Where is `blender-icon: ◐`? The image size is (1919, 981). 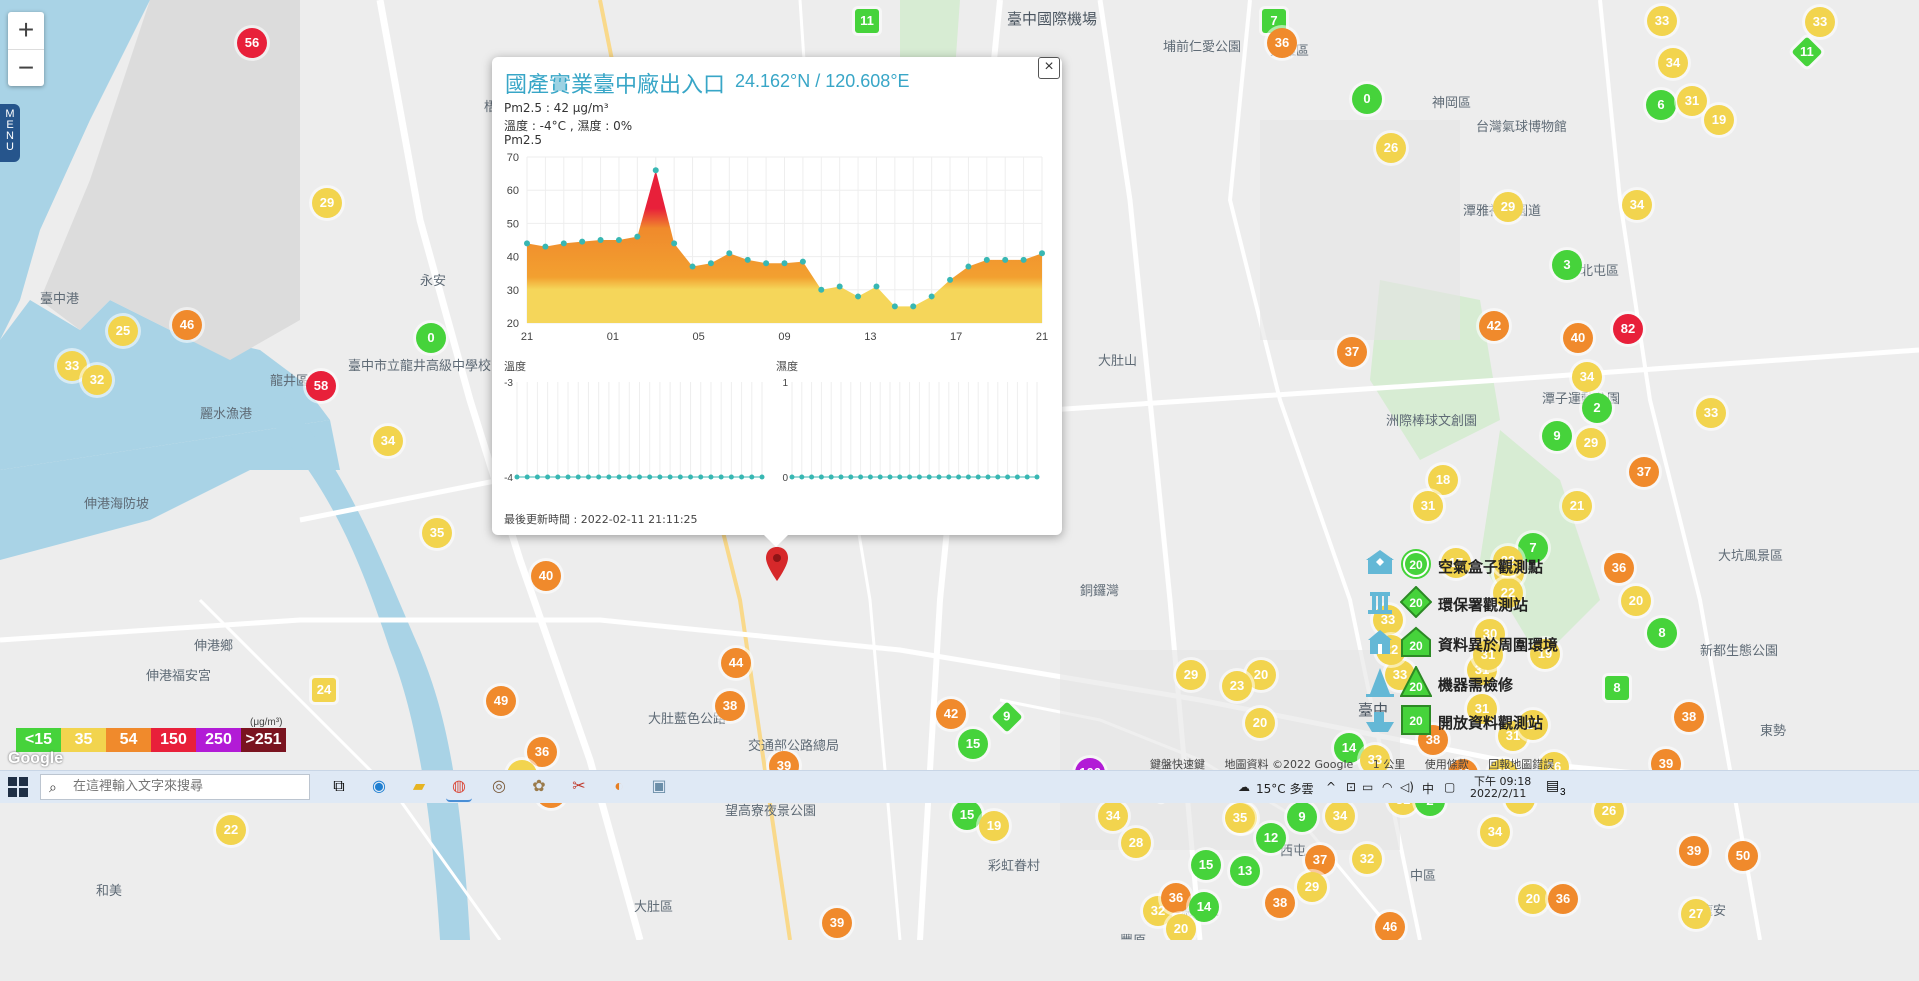 blender-icon: ◐ is located at coordinates (619, 787).